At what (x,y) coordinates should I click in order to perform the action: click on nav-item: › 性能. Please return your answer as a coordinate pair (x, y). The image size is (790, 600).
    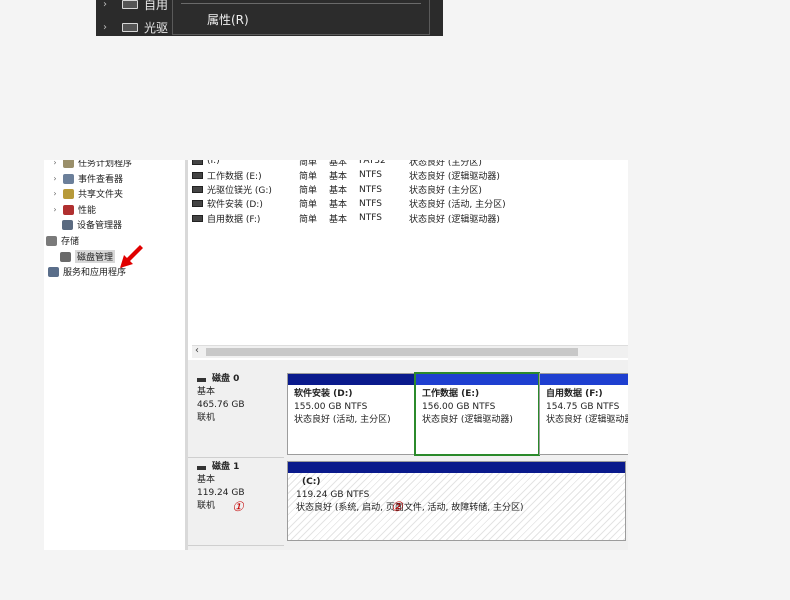
    Looking at the image, I should click on (73, 209).